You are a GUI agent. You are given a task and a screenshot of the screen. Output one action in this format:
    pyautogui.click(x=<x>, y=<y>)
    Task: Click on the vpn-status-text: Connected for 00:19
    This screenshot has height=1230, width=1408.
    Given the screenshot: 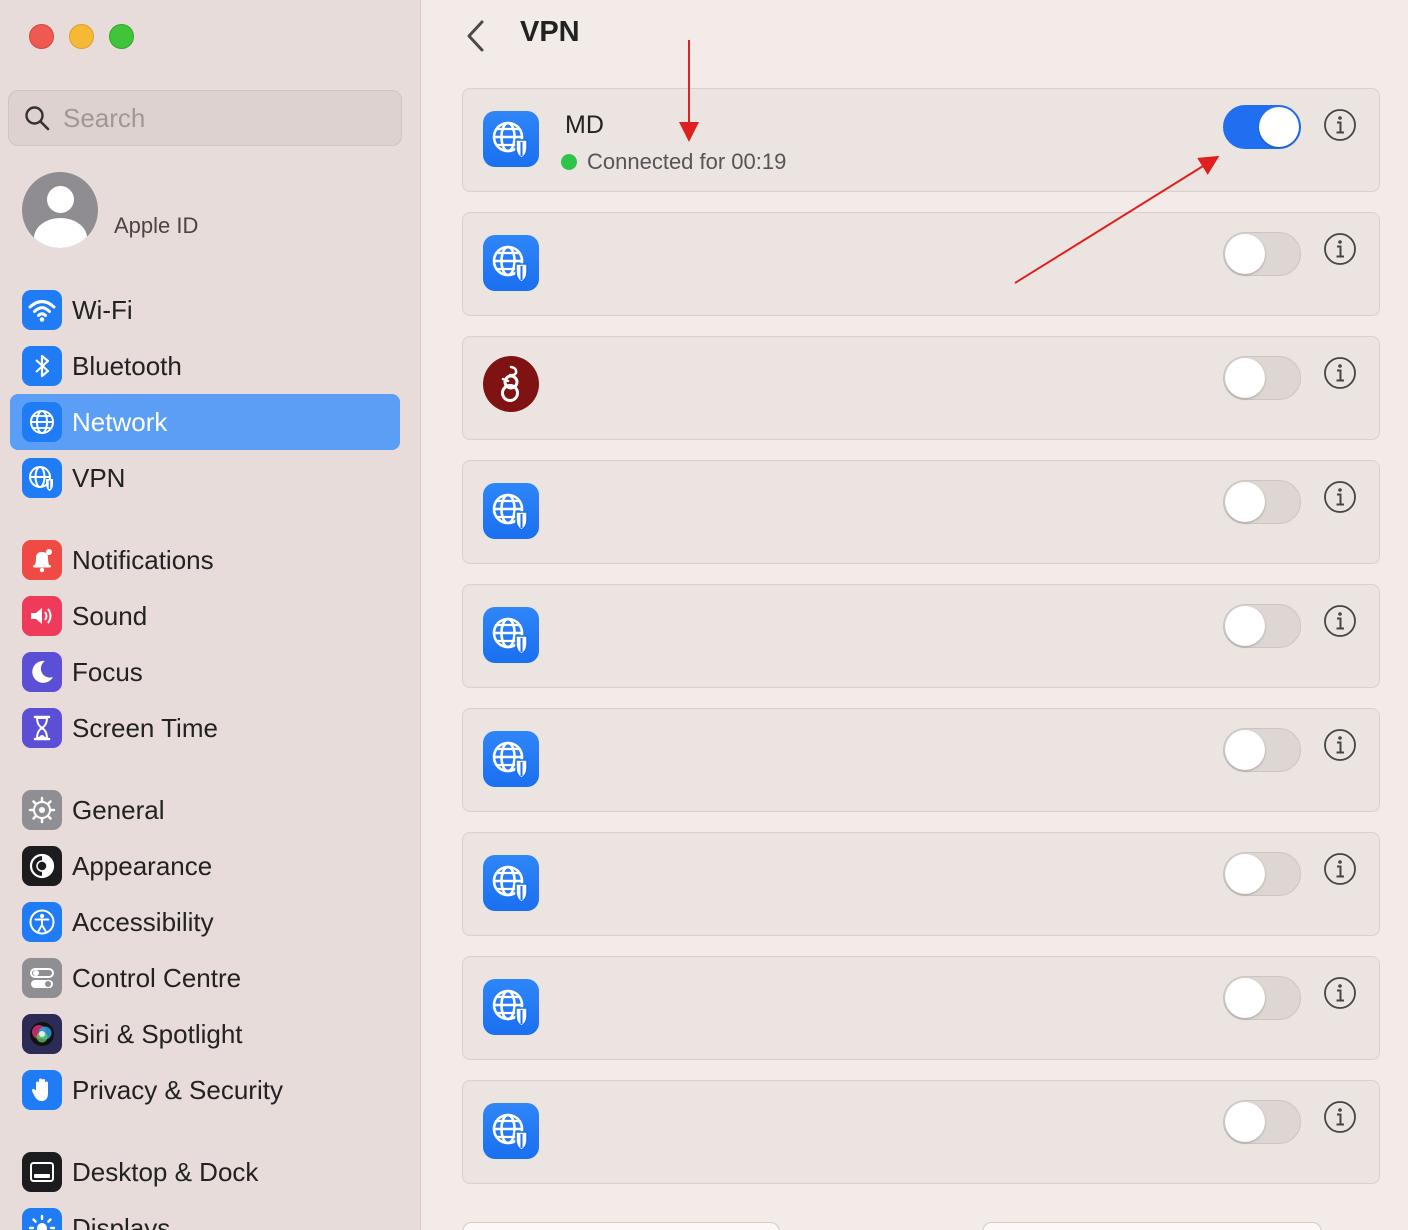 What is the action you would take?
    pyautogui.click(x=687, y=161)
    